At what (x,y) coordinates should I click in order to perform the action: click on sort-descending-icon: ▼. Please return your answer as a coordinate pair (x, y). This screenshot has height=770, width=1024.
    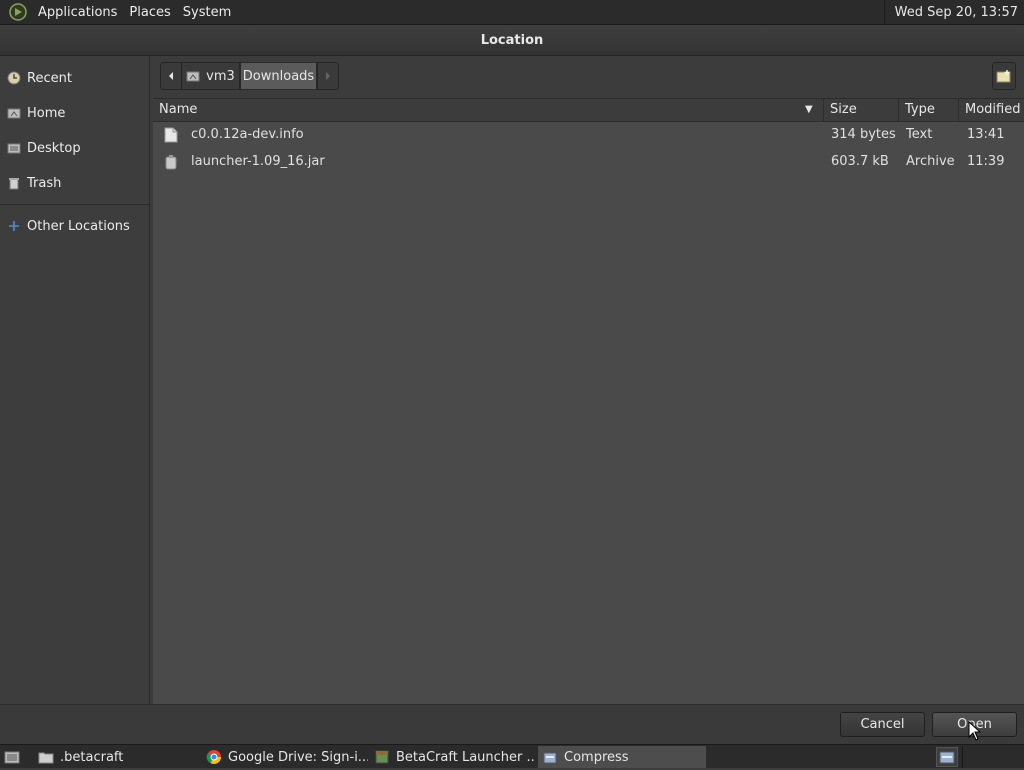
    Looking at the image, I should click on (809, 109).